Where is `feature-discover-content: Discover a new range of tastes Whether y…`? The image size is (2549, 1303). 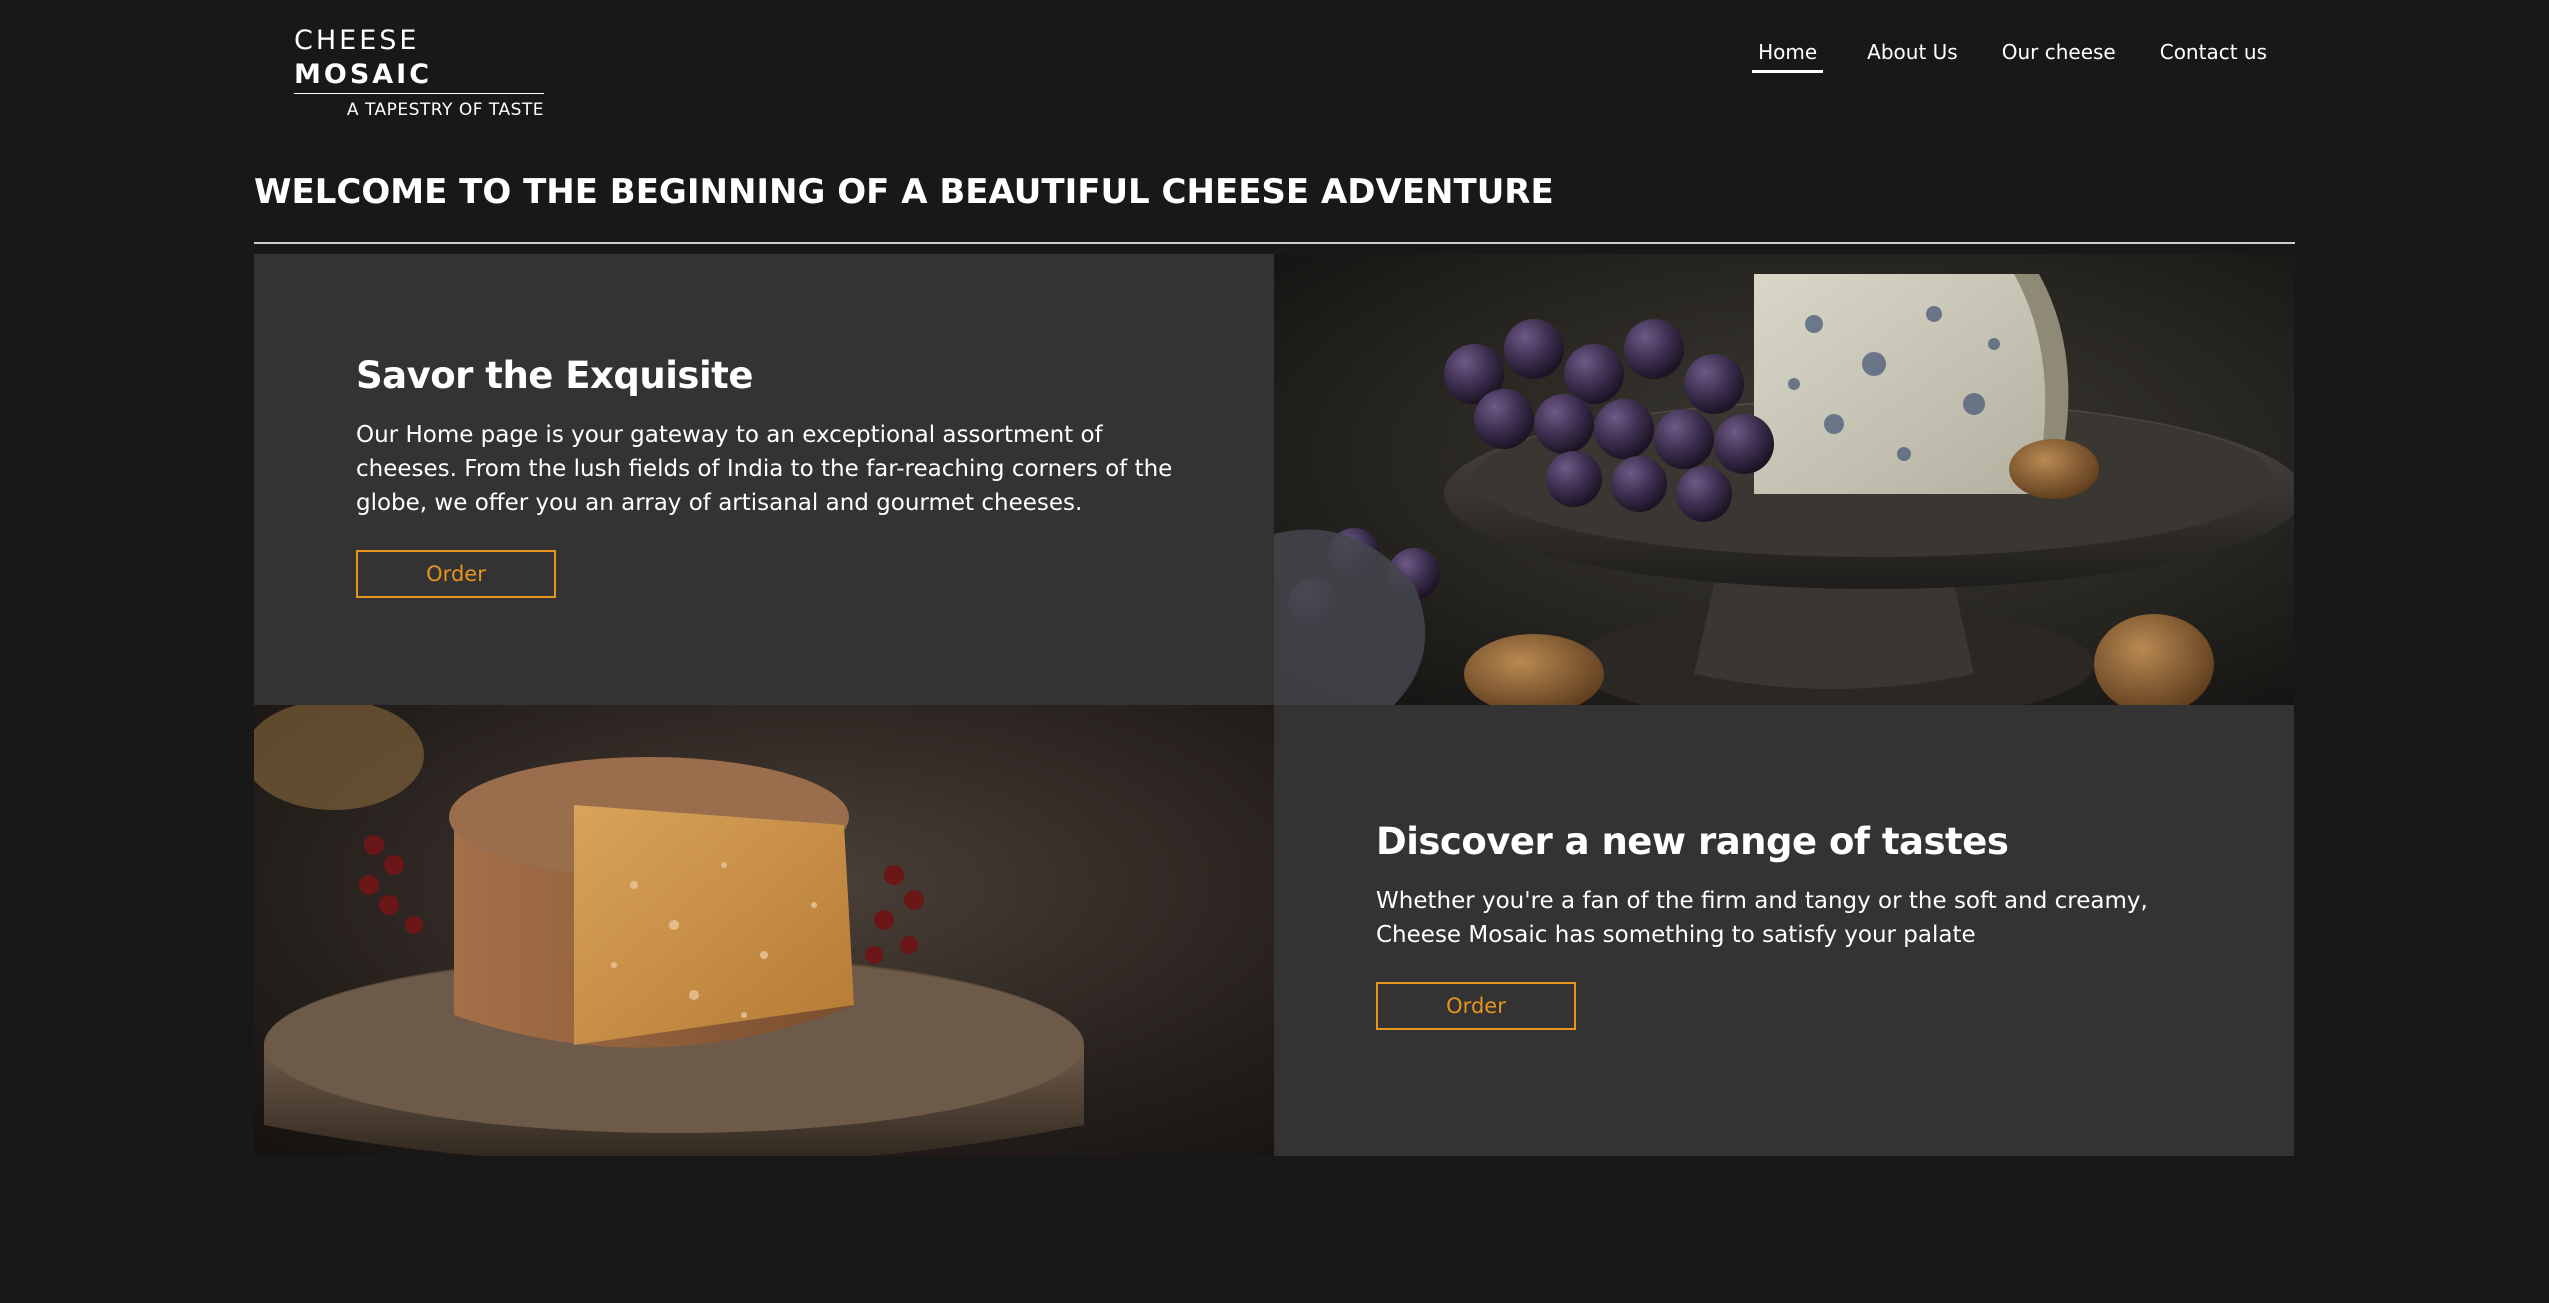 feature-discover-content: Discover a new range of tastes Whether y… is located at coordinates (1791, 924).